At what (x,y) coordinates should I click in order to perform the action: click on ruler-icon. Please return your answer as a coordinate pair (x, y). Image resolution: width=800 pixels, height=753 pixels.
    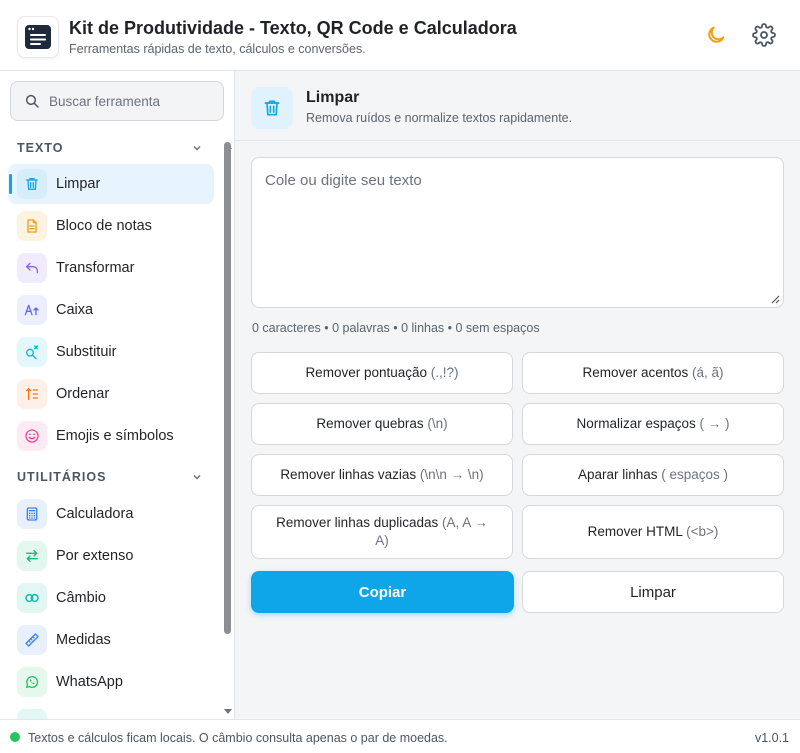
    Looking at the image, I should click on (32, 640).